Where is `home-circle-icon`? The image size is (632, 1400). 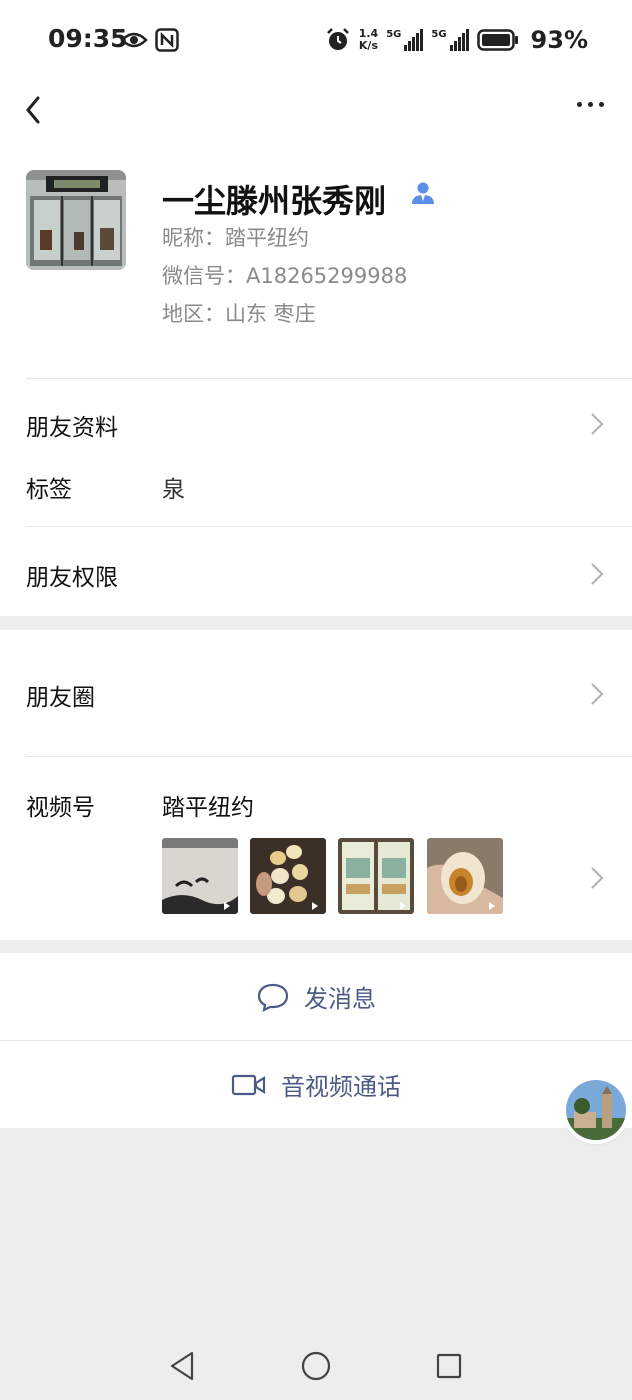 home-circle-icon is located at coordinates (316, 1366).